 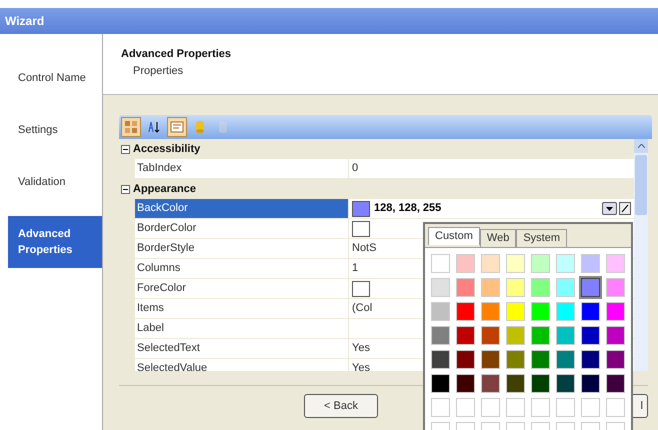 I want to click on color-swatch, so click(x=590, y=287).